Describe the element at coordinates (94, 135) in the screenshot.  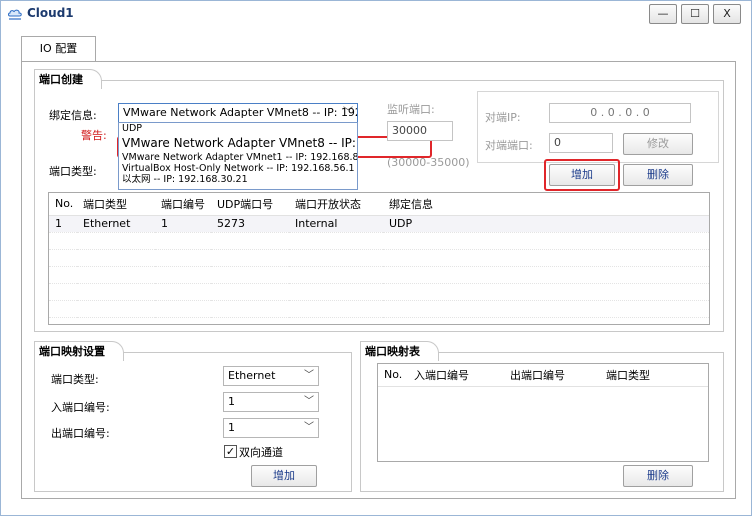
I see `warning-label: 警告:` at that location.